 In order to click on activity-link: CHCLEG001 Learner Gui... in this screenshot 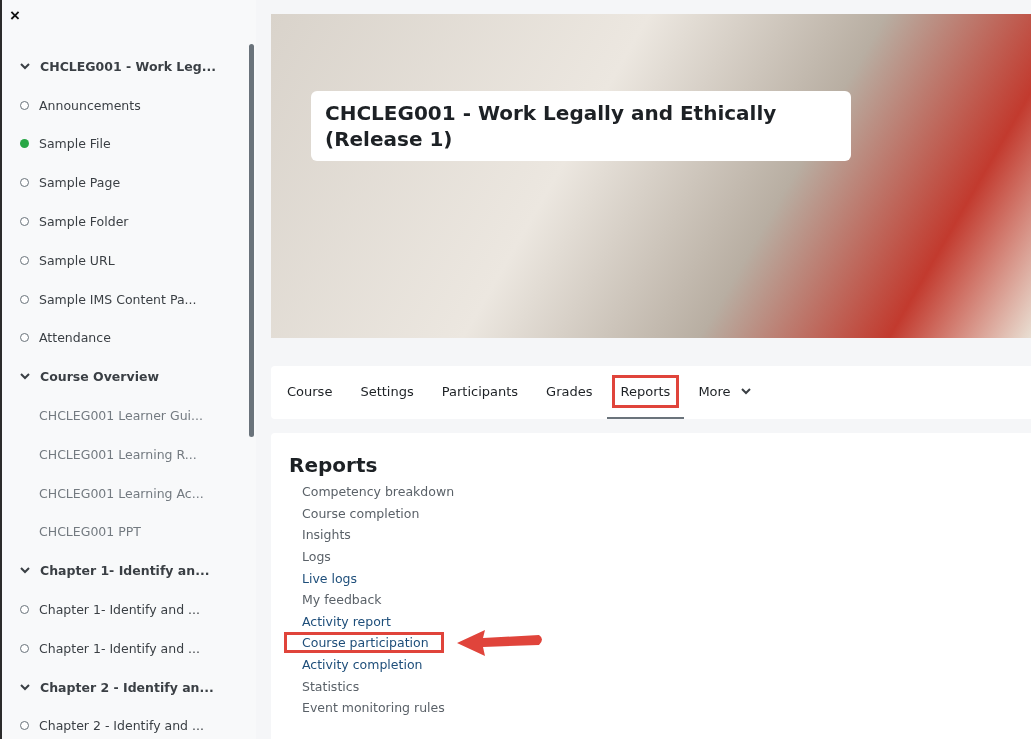, I will do `click(121, 416)`.